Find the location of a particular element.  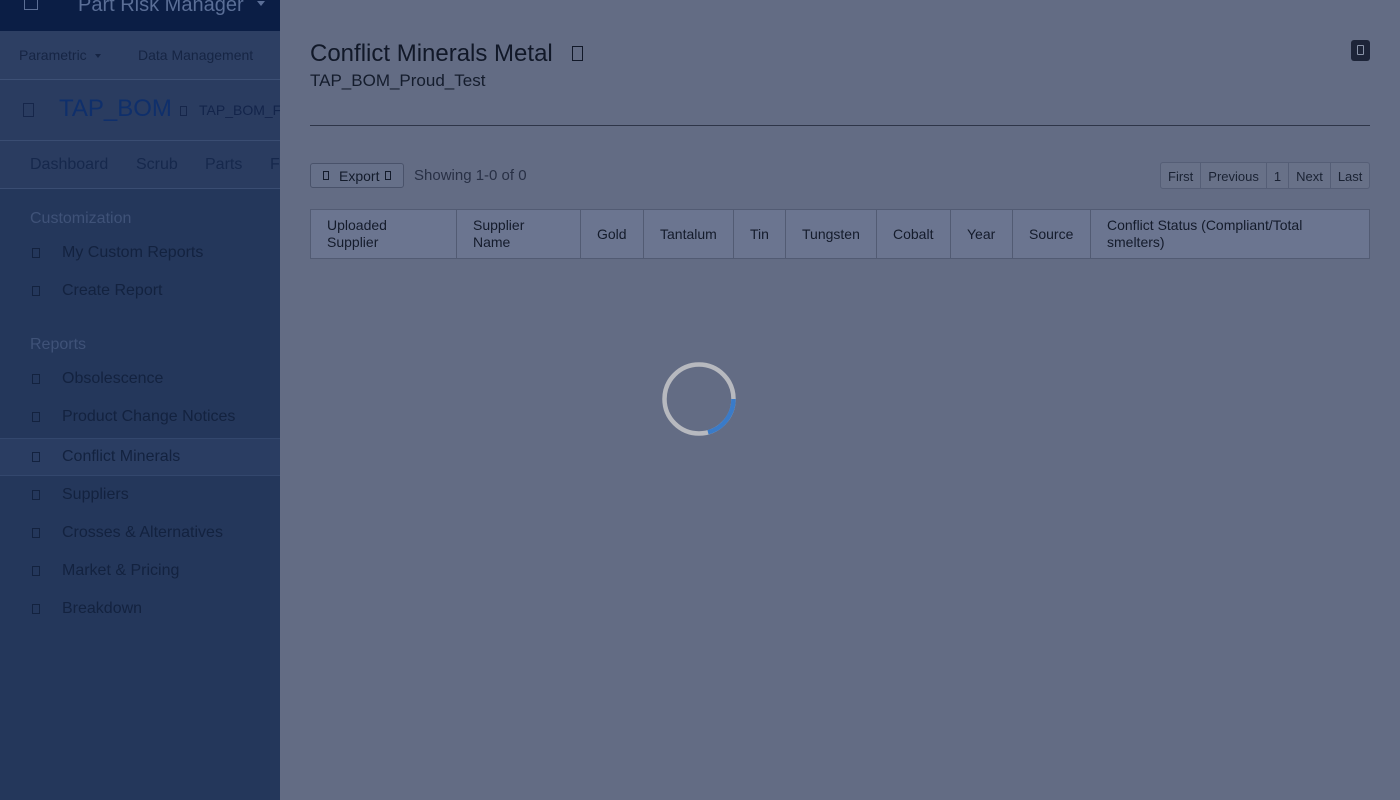

sidebar-item-product-change-notices: Product Change Notices is located at coordinates (140, 418).